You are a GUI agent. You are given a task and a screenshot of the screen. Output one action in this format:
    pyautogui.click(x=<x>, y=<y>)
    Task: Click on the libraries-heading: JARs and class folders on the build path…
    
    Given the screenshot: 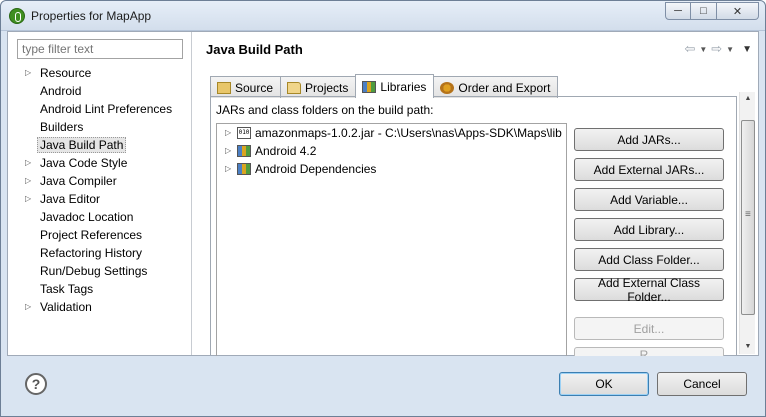 What is the action you would take?
    pyautogui.click(x=325, y=110)
    